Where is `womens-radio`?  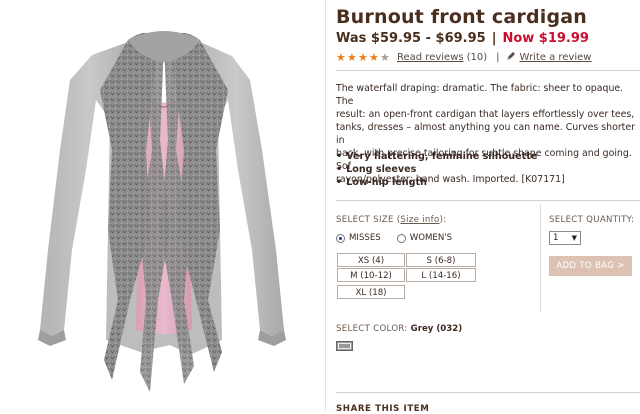
womens-radio is located at coordinates (401, 238).